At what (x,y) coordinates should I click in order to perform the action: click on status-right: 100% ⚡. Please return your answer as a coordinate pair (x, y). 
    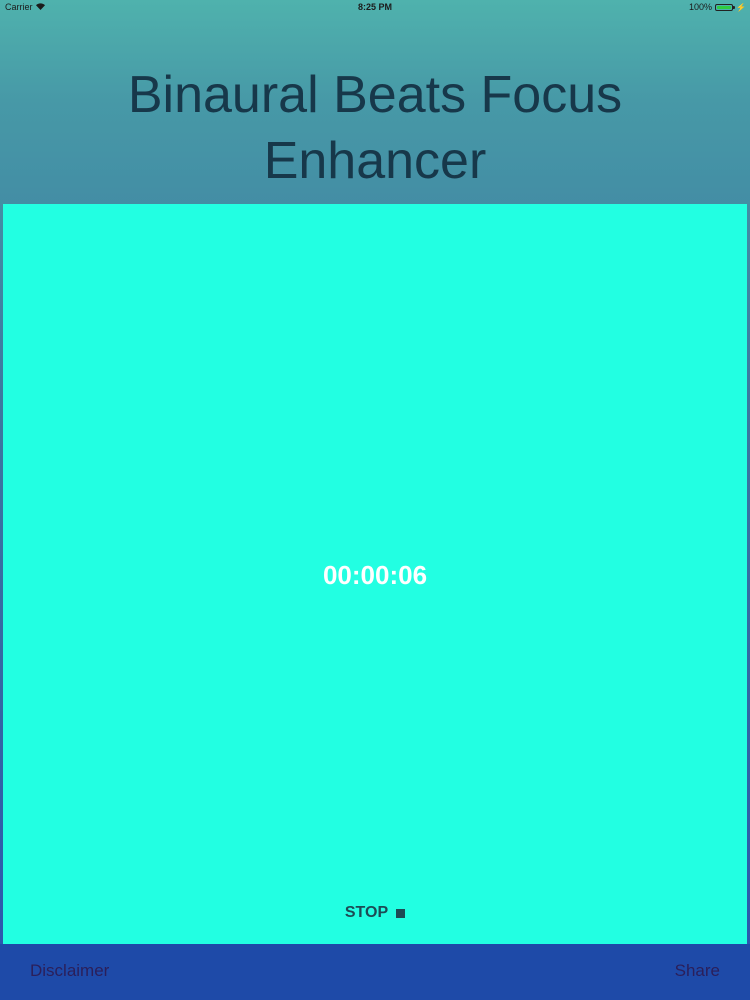
    Looking at the image, I should click on (717, 7).